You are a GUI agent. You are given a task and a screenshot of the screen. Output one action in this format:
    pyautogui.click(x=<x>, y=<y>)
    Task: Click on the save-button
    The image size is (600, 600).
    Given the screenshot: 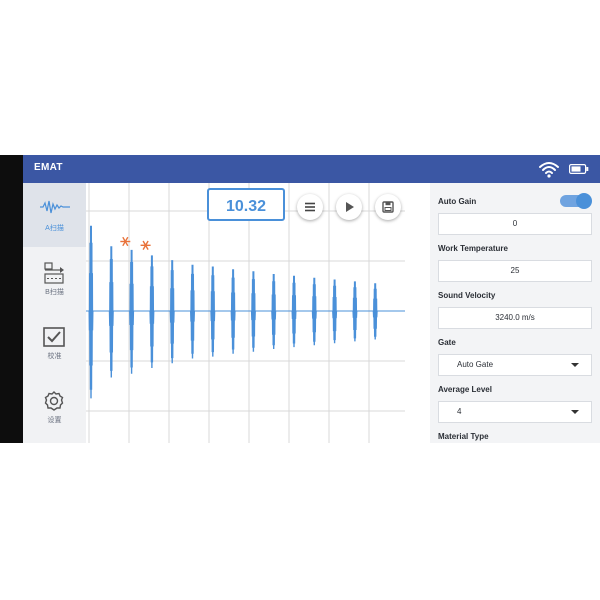 What is the action you would take?
    pyautogui.click(x=388, y=207)
    